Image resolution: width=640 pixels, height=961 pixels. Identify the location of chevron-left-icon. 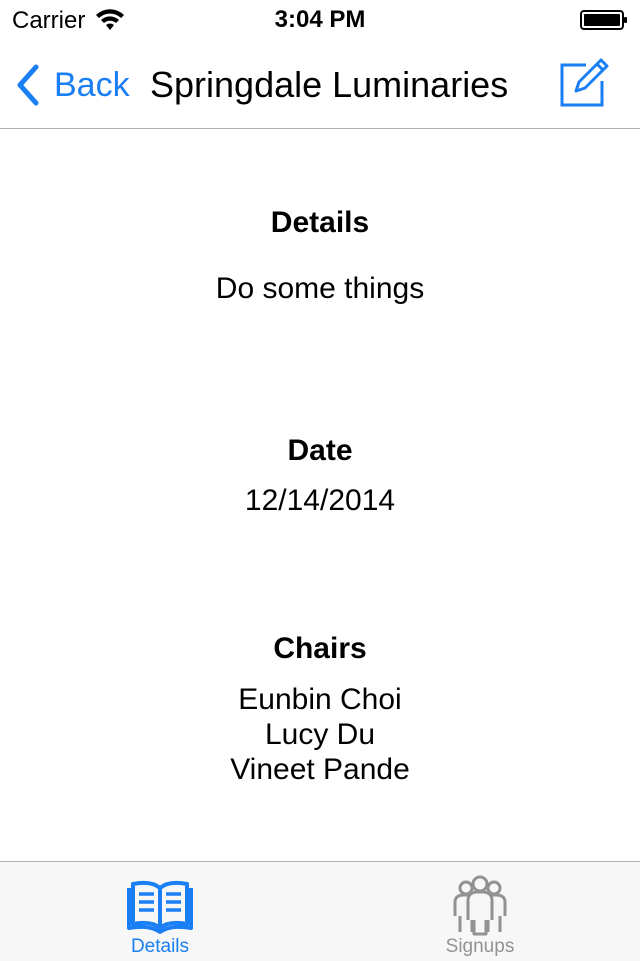
(28, 85).